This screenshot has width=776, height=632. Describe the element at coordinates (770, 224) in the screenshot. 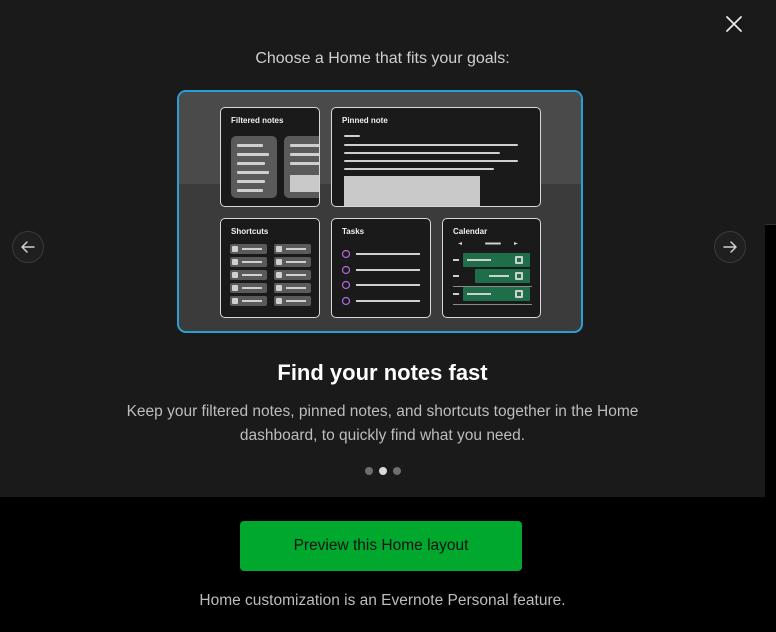

I see `background-divider` at that location.